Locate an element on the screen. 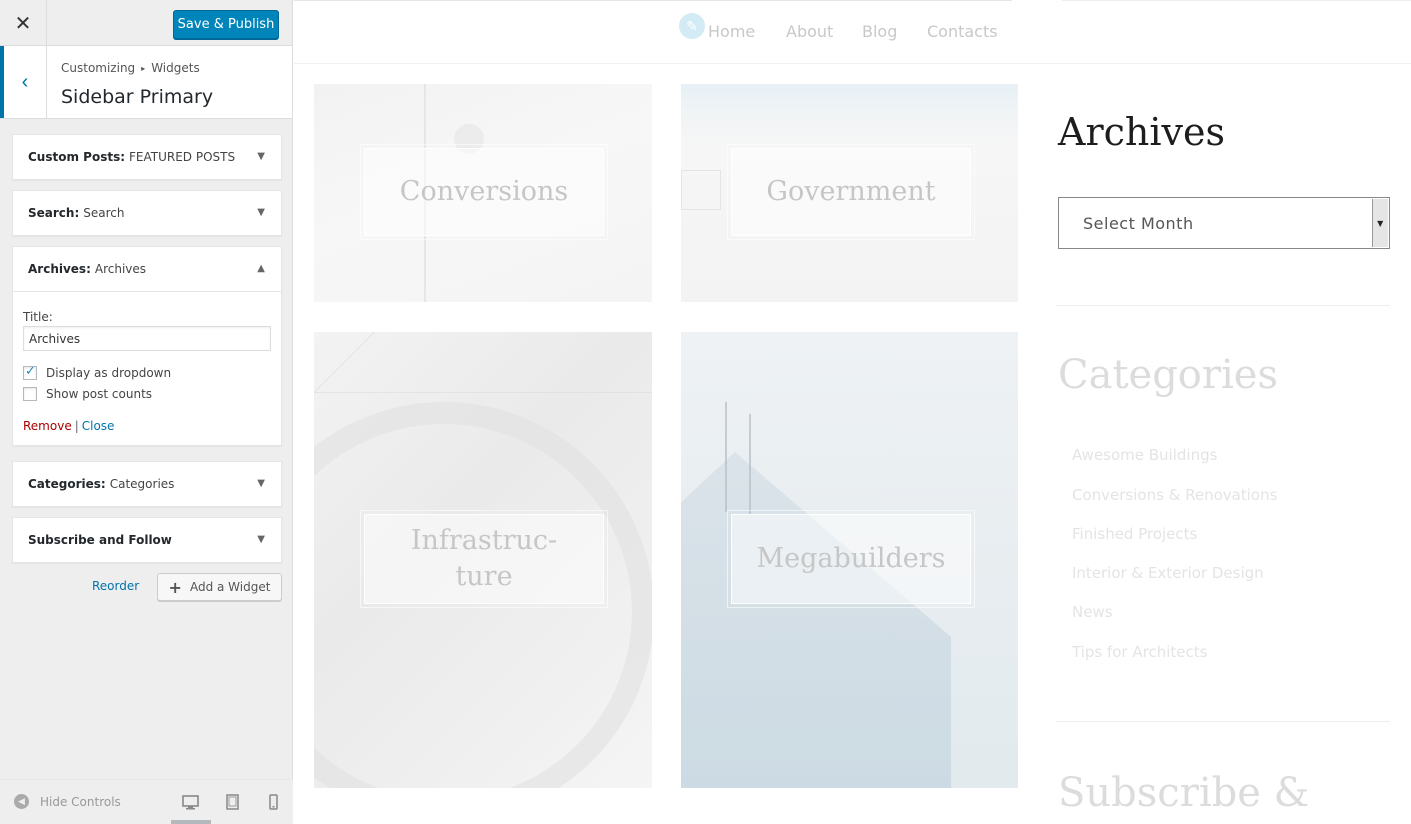  post-counts-checkbox is located at coordinates (30, 394).